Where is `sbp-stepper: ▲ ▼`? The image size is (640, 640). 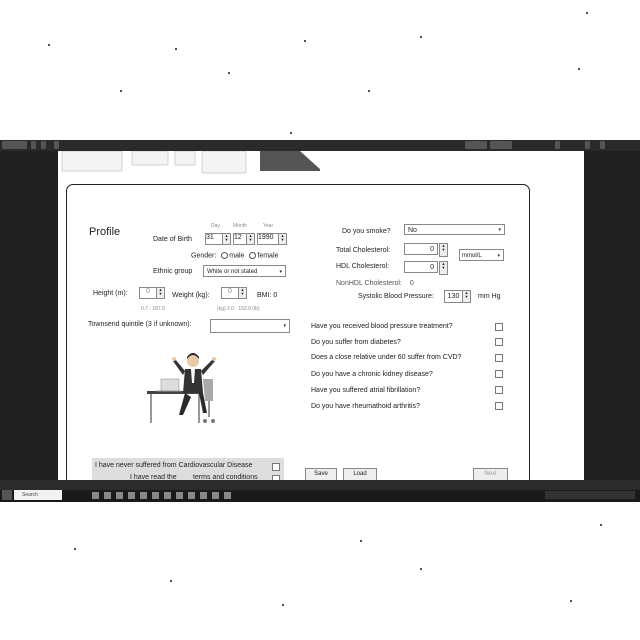
sbp-stepper: ▲ ▼ is located at coordinates (466, 296).